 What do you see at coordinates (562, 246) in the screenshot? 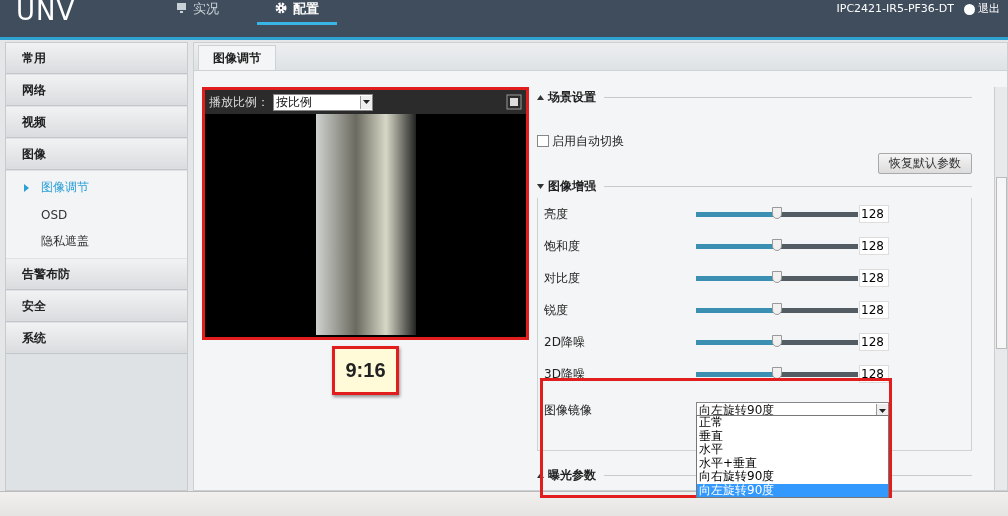
I see `slider-label: 饱和度` at bounding box center [562, 246].